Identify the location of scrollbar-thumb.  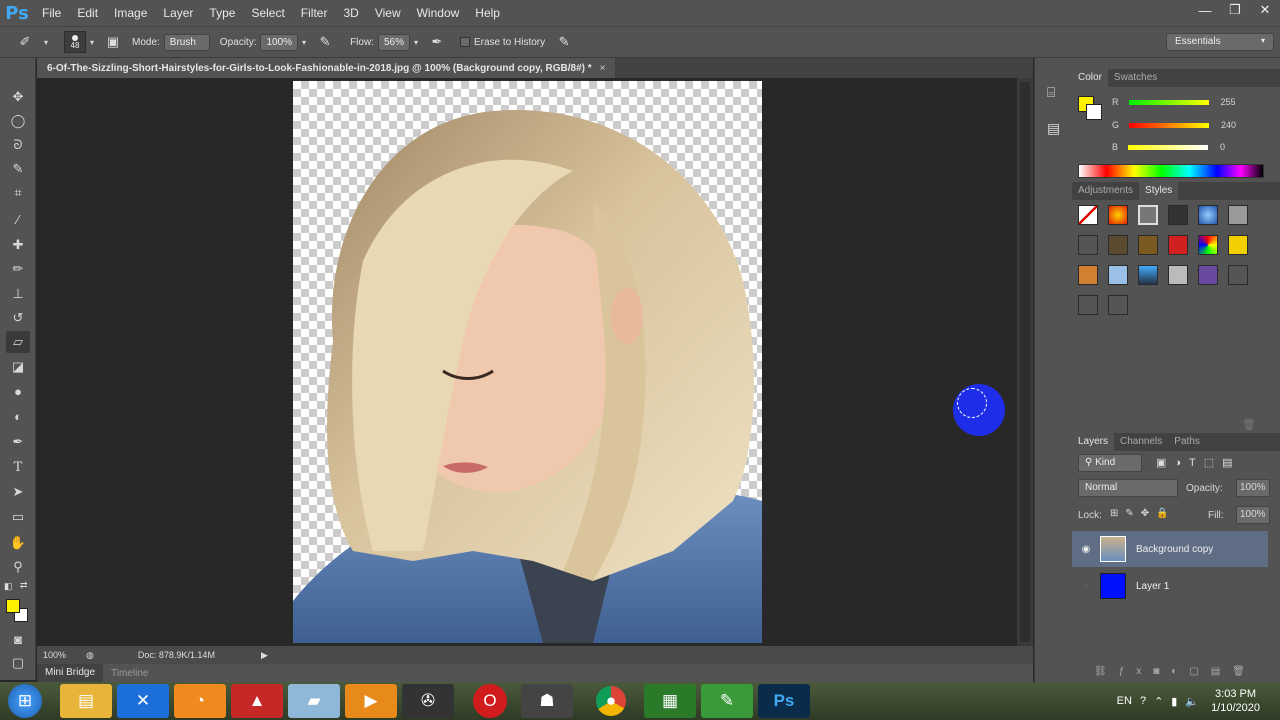
(1025, 362).